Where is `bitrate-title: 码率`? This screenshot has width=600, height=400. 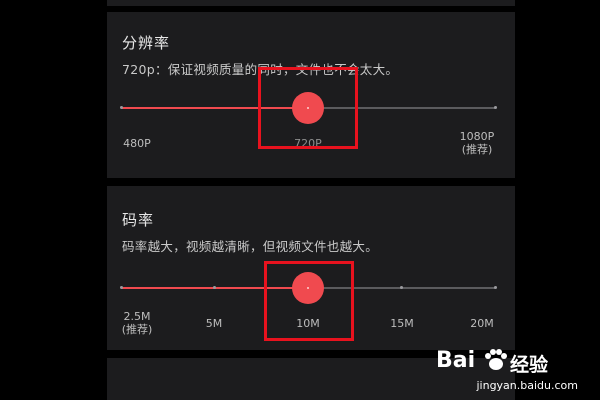
bitrate-title: 码率 is located at coordinates (138, 220).